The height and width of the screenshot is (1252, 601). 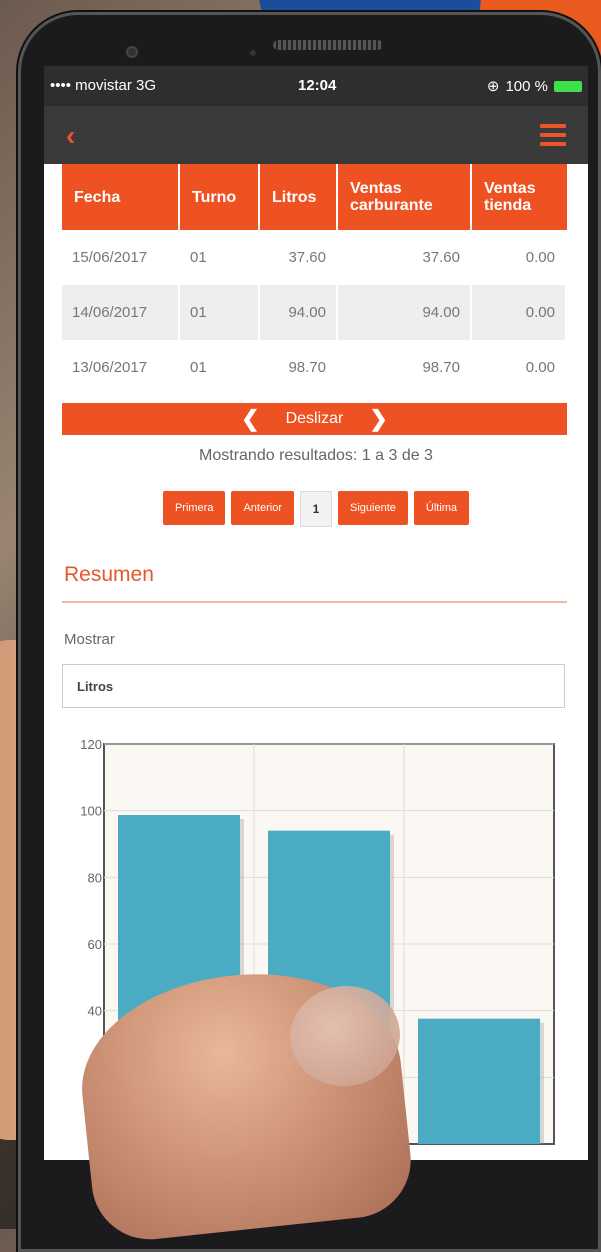 What do you see at coordinates (314, 602) in the screenshot?
I see `divider` at bounding box center [314, 602].